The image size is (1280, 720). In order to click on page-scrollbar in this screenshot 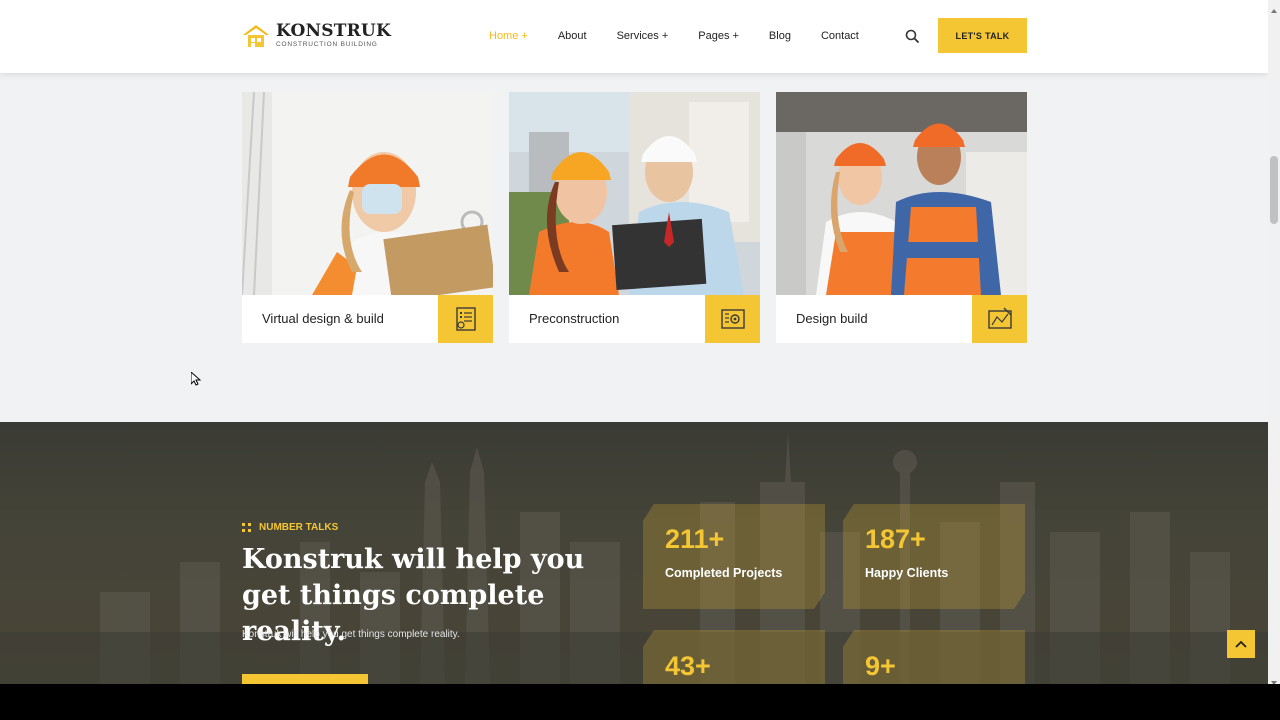, I will do `click(1274, 342)`.